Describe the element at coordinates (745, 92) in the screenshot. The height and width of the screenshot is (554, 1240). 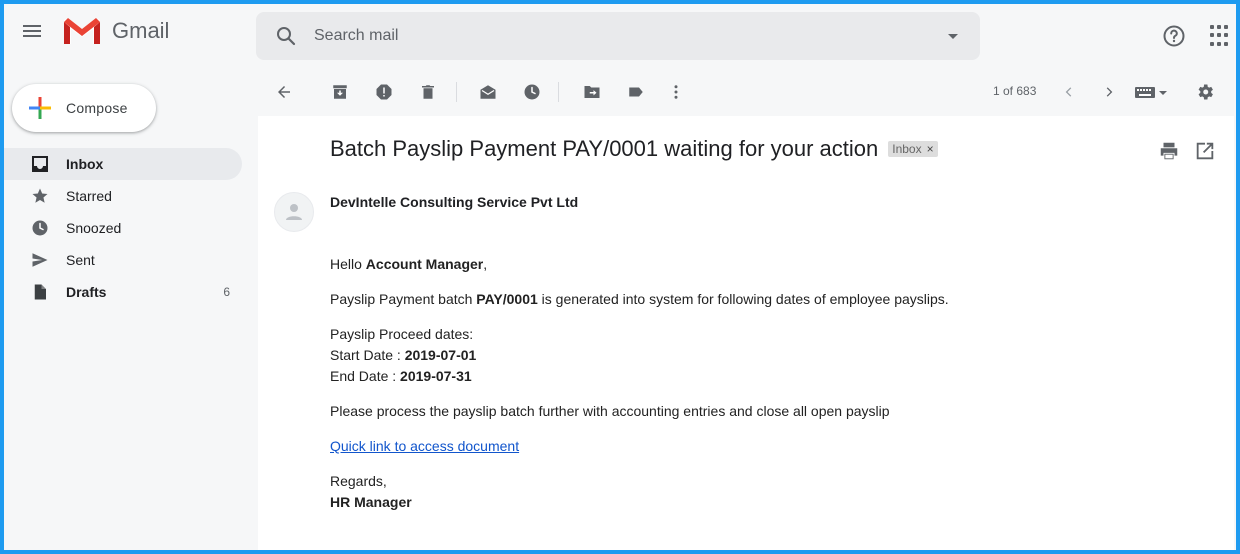
I see `message-toolbar: 1 of 683` at that location.